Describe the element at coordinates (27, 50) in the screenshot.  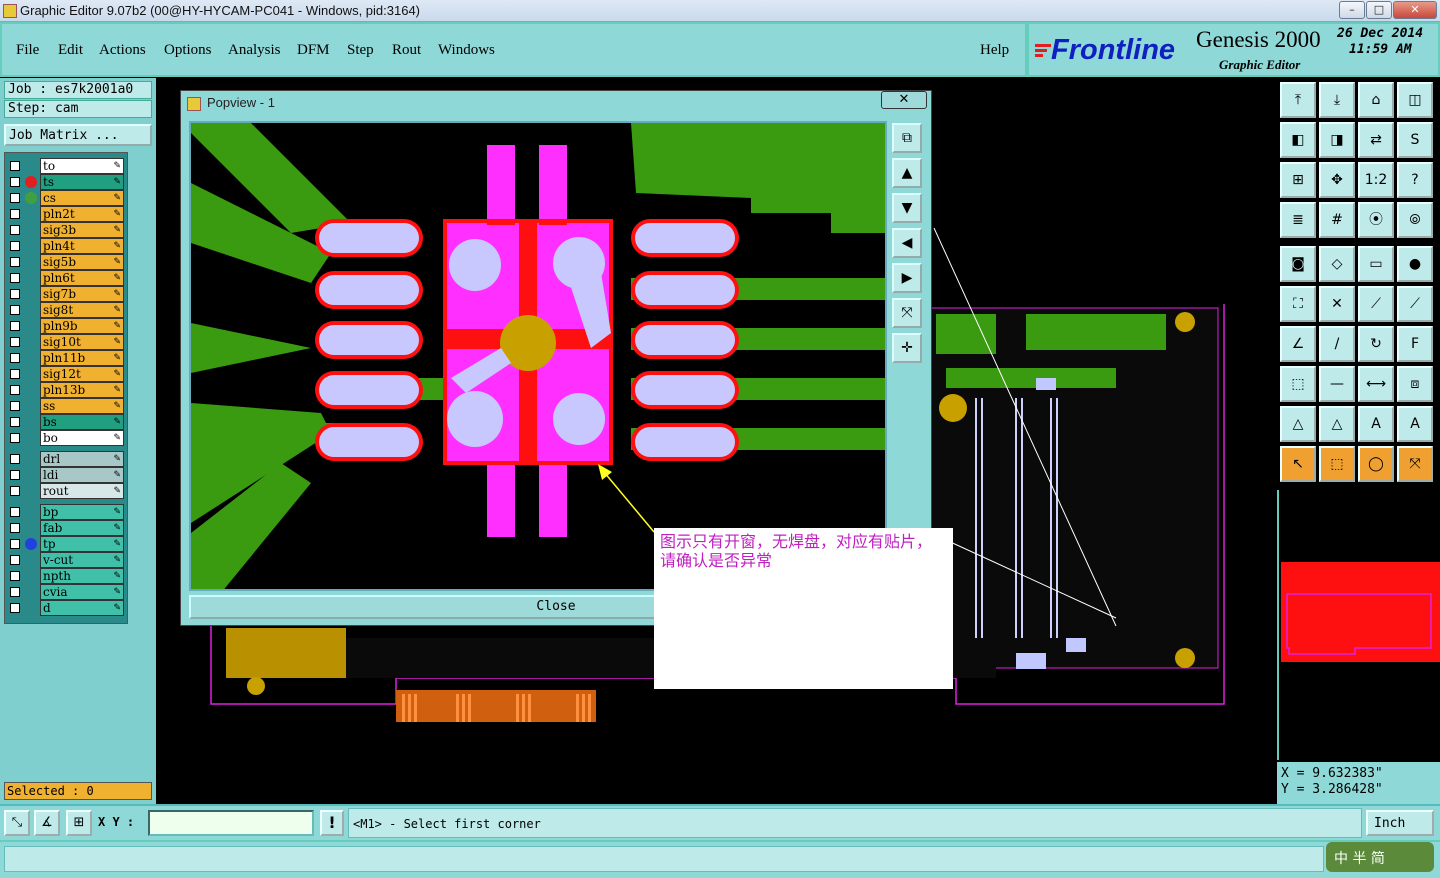
I see `menu-file: File` at that location.